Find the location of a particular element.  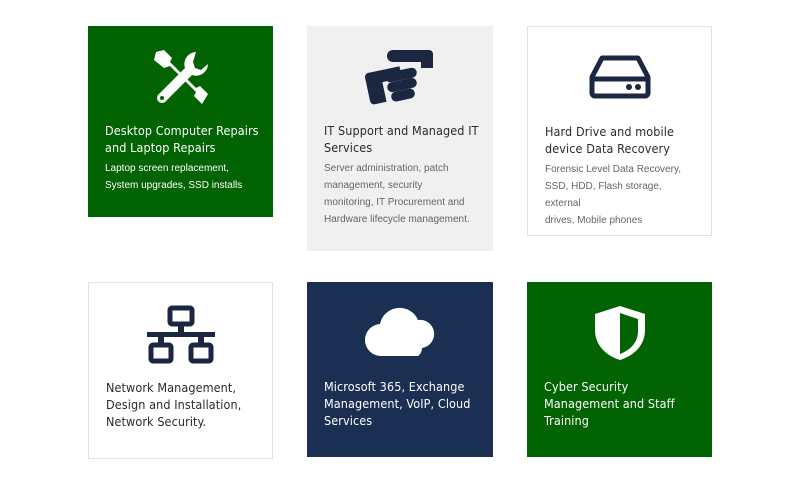

cloud-icon is located at coordinates (399, 332).